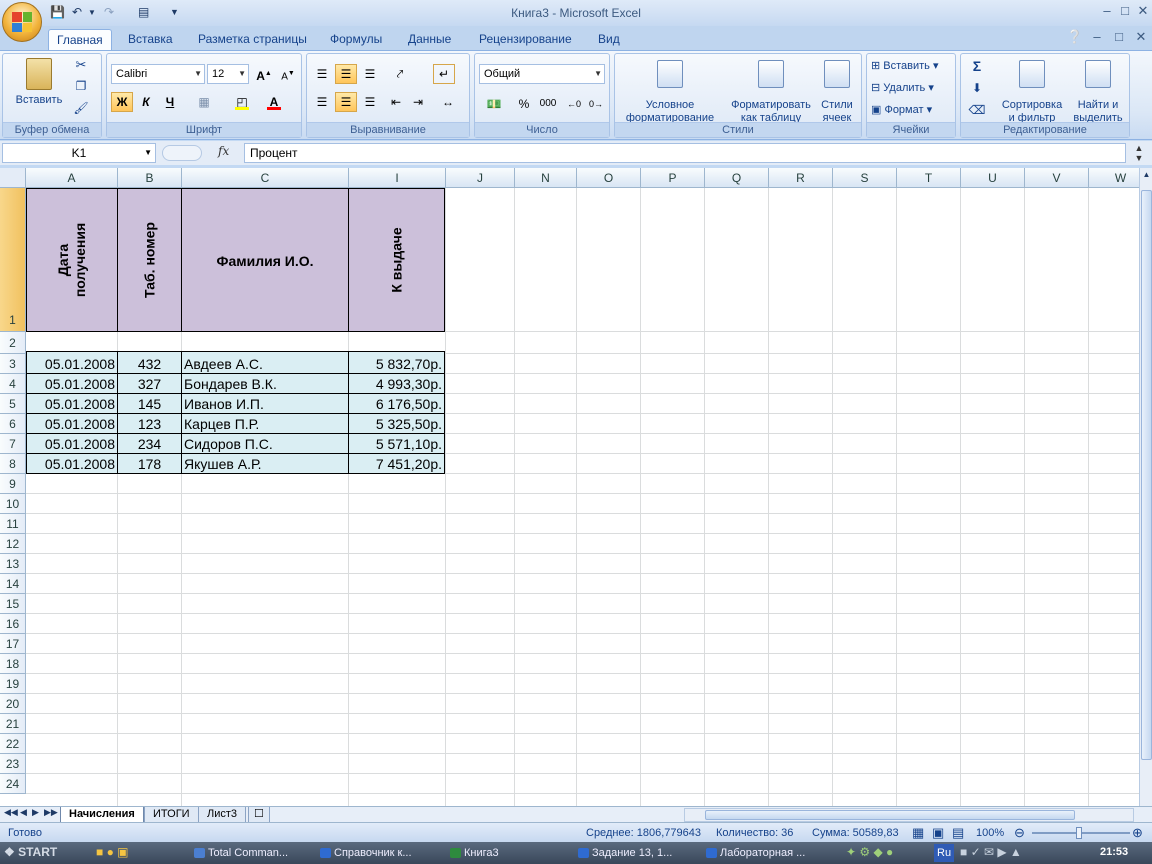 The height and width of the screenshot is (864, 1152). Describe the element at coordinates (13, 784) in the screenshot. I see `row-header-24: 24` at that location.